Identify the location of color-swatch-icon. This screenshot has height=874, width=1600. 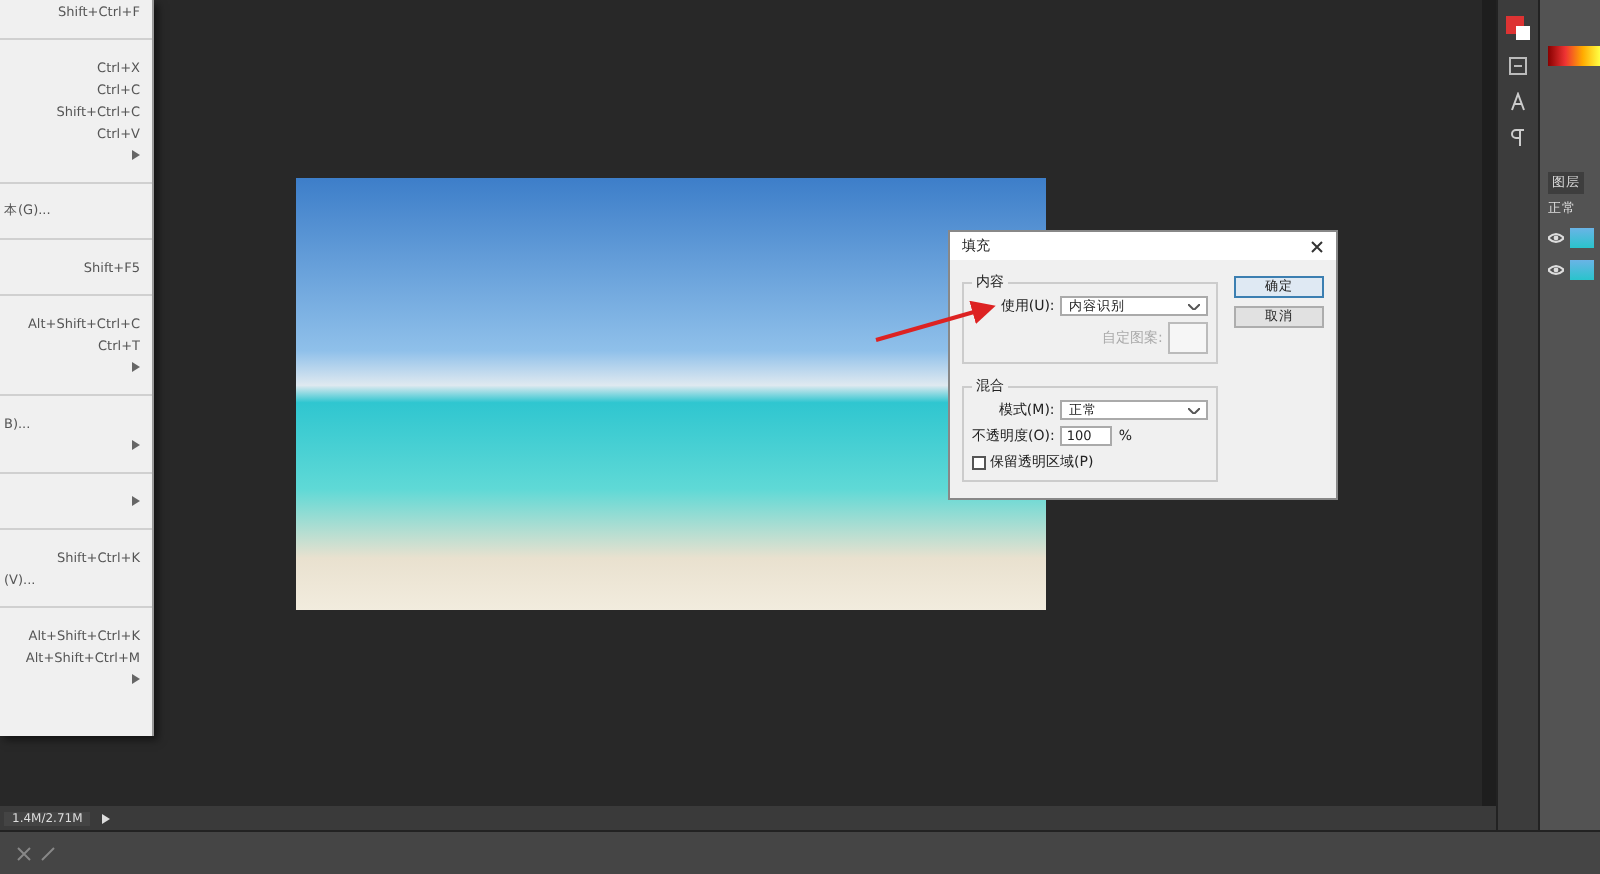
(1518, 28).